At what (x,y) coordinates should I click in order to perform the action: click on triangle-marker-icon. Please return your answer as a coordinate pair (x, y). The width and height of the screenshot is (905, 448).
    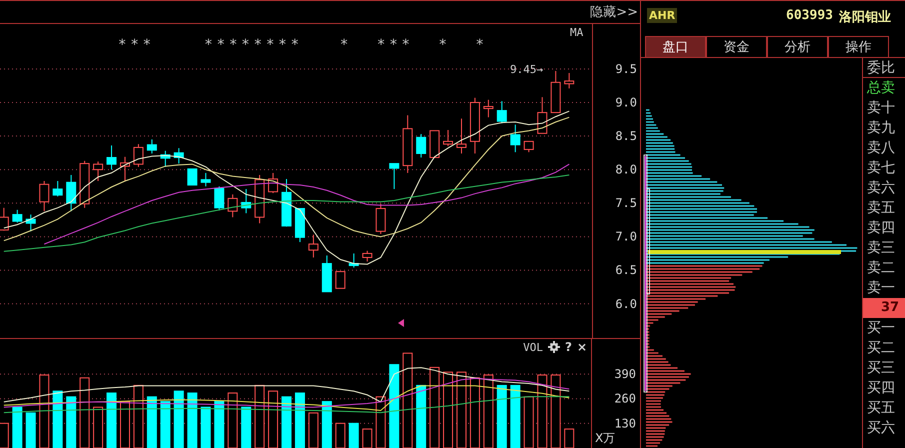
    Looking at the image, I should click on (401, 323).